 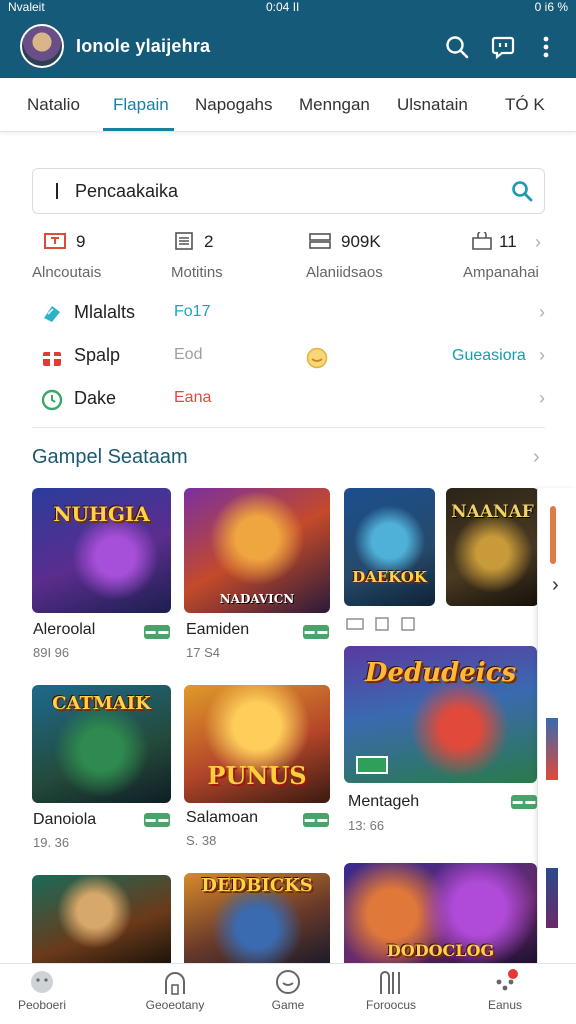 What do you see at coordinates (432, 105) in the screenshot?
I see `tab-ulsnatain: Ulsnatain` at bounding box center [432, 105].